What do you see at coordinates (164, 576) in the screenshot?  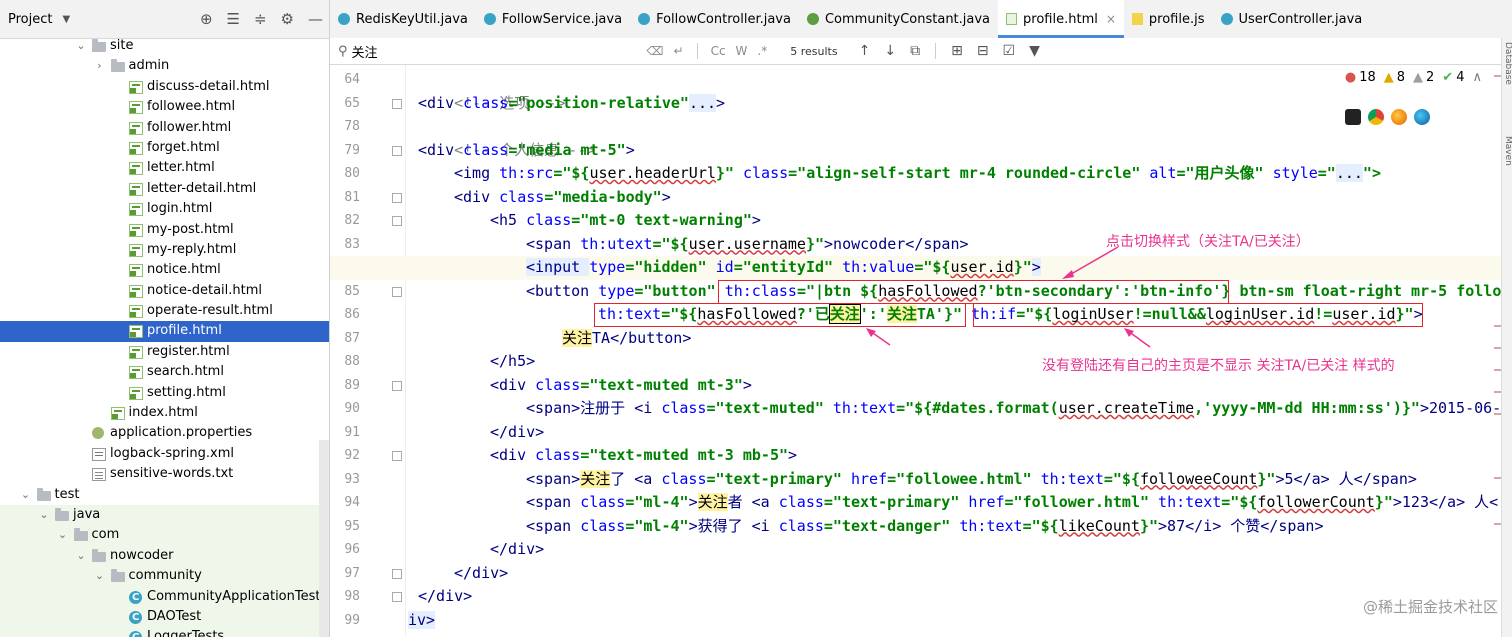 I see `tree-item: ⌄ community` at bounding box center [164, 576].